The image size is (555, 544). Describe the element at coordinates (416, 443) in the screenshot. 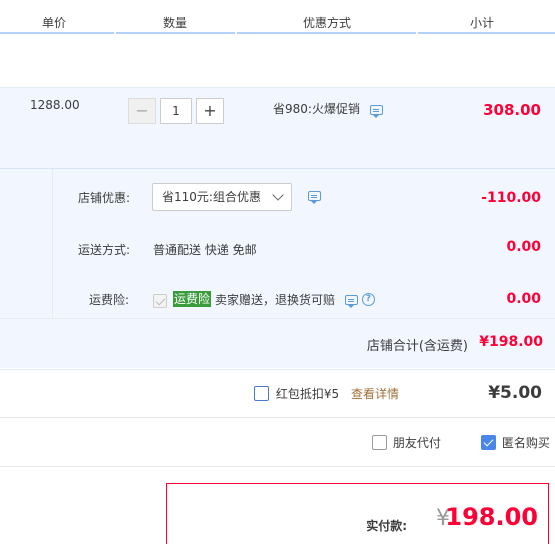

I see `friend-pay-label: 朋友代付` at that location.